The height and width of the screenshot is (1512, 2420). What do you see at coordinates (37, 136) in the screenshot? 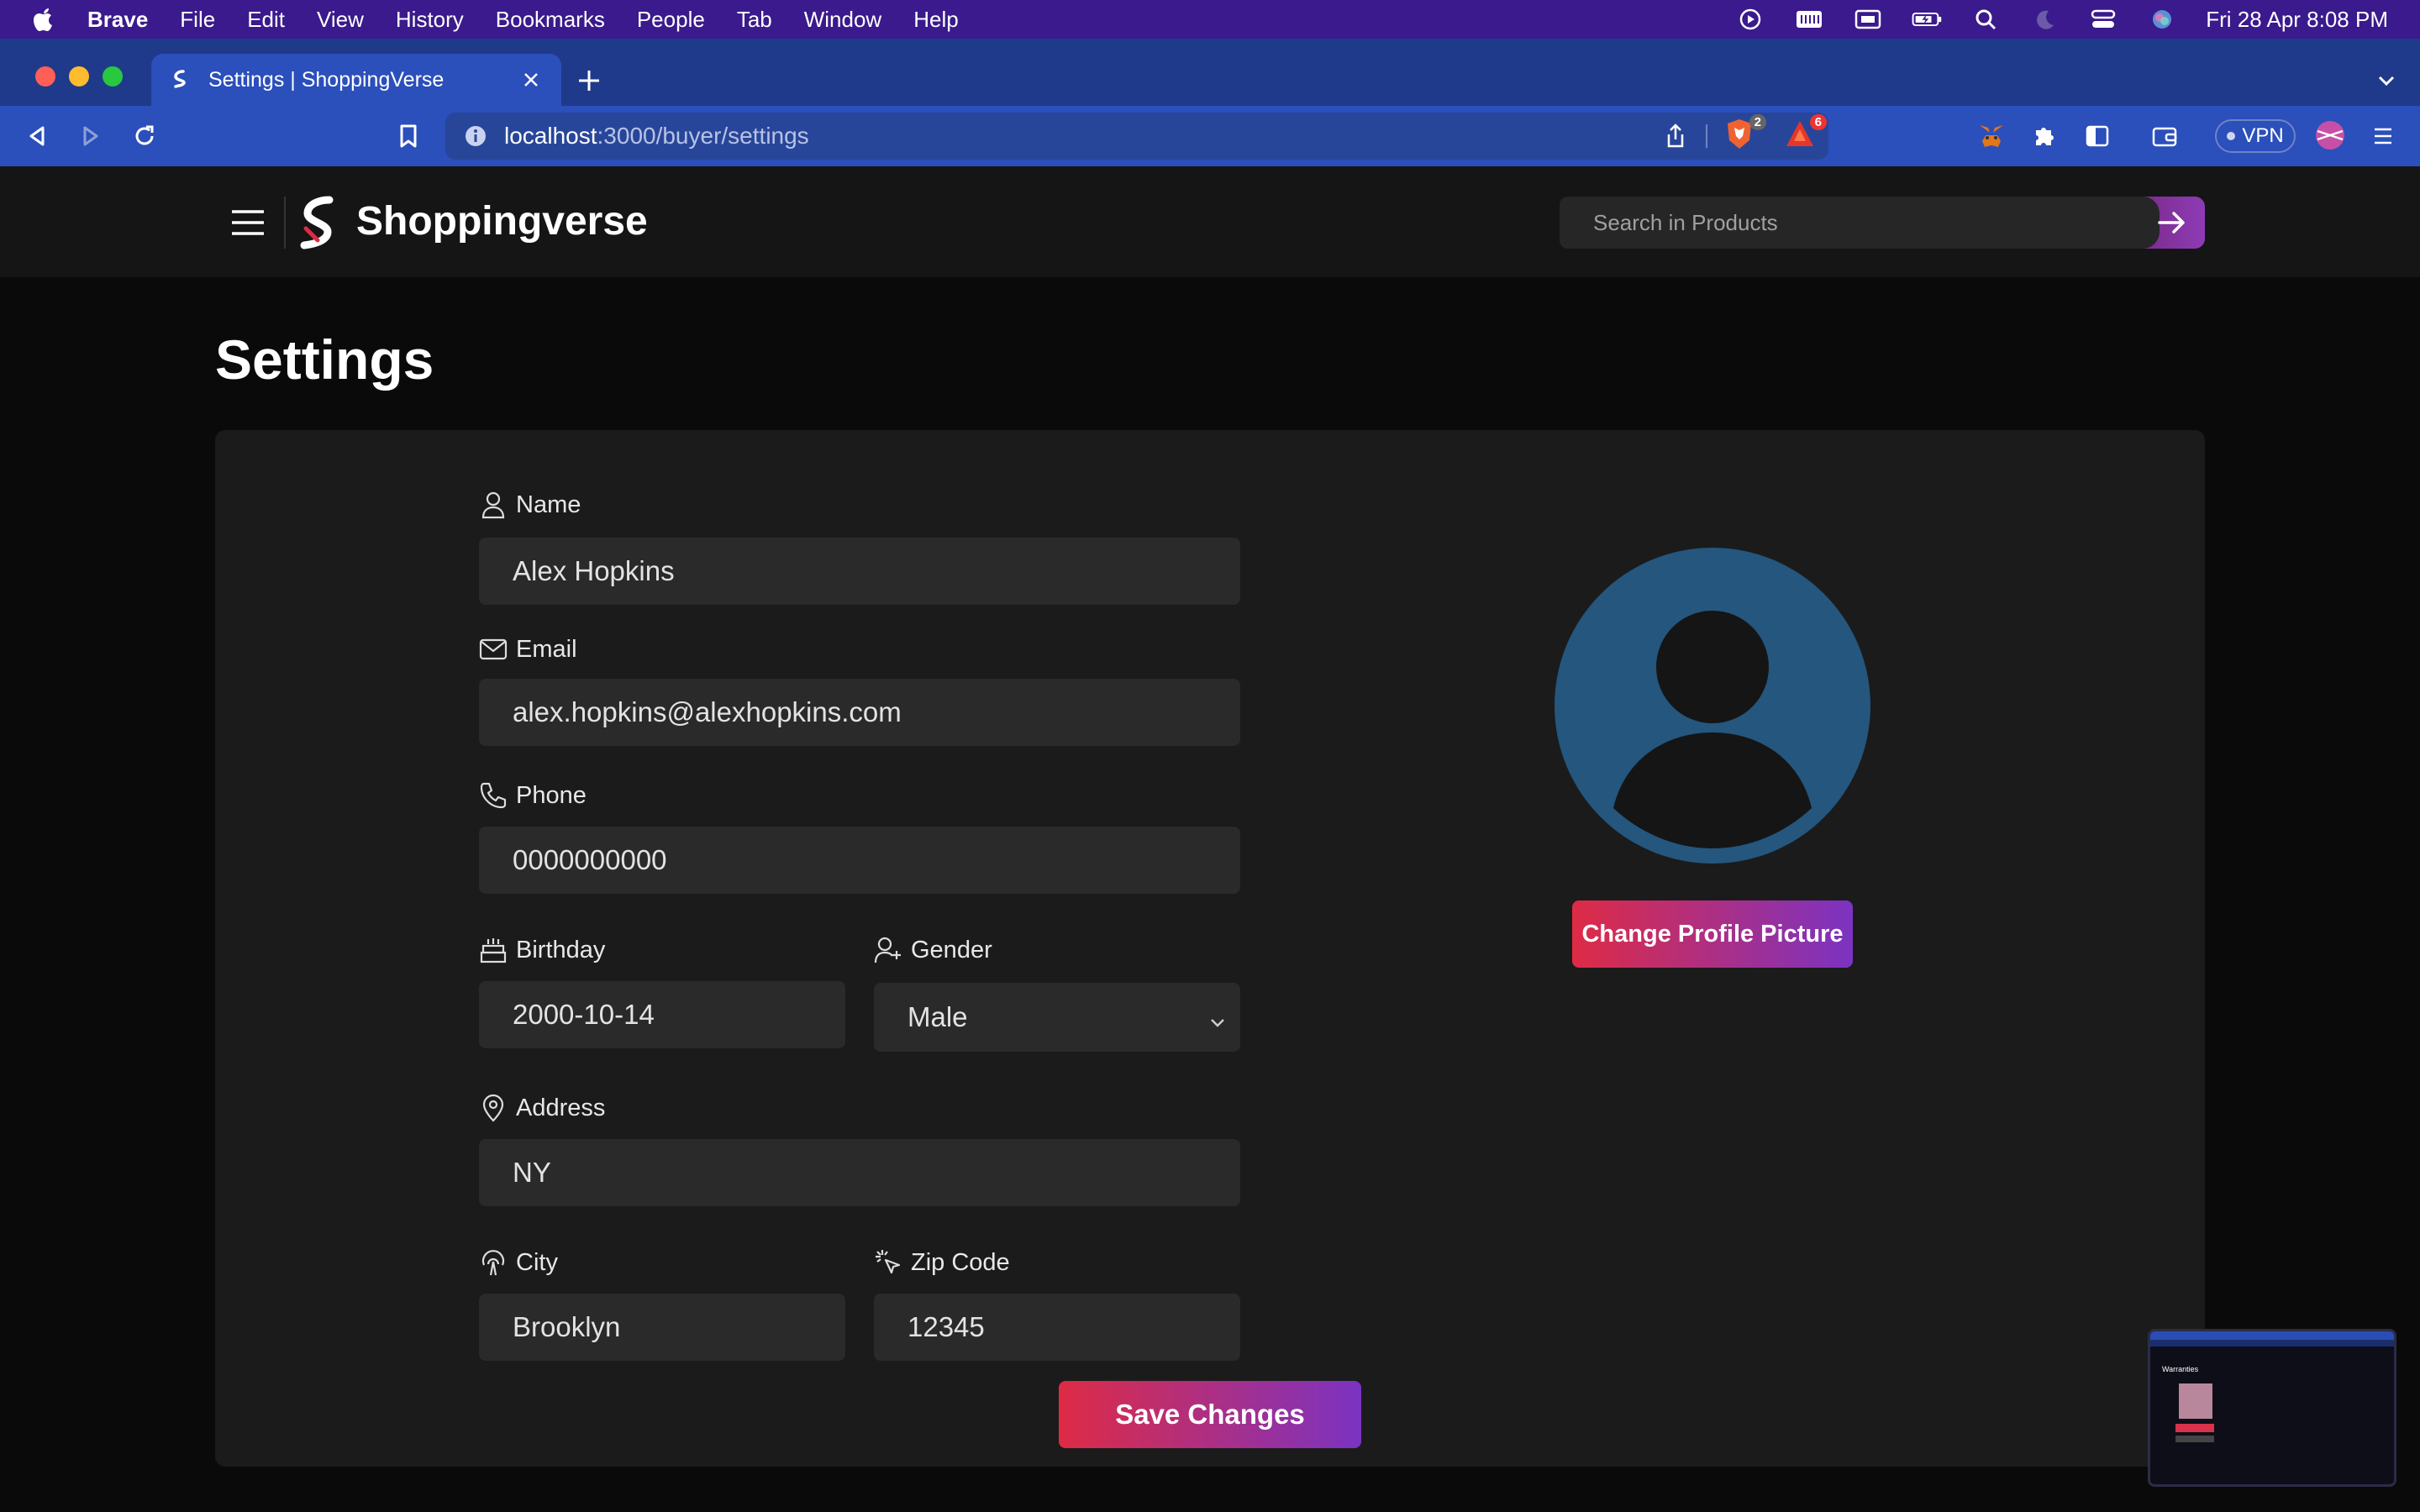
I see `back-icon` at bounding box center [37, 136].